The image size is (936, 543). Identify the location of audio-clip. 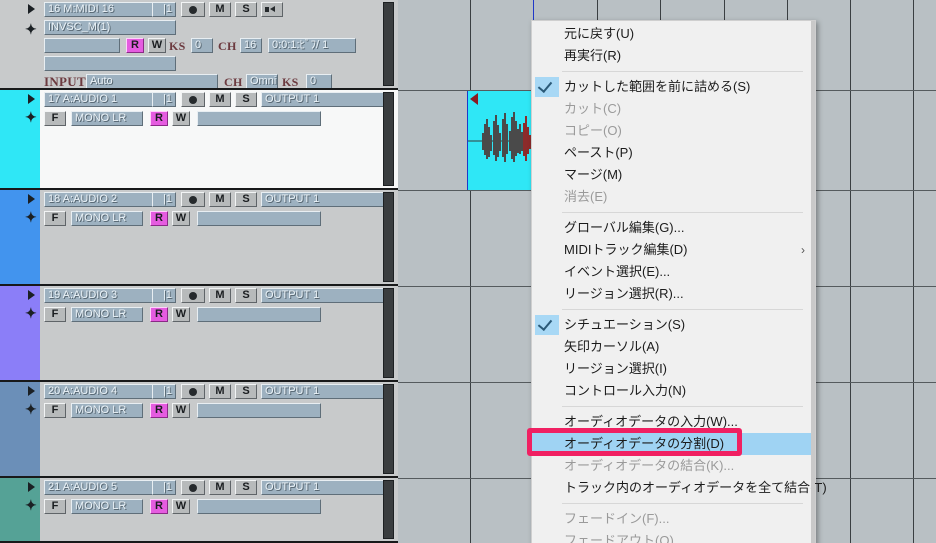
(502, 140).